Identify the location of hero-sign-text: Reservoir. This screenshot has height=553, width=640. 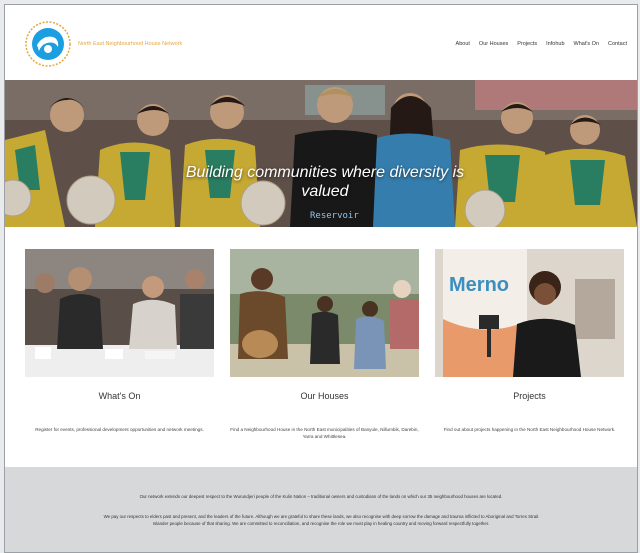
(334, 216).